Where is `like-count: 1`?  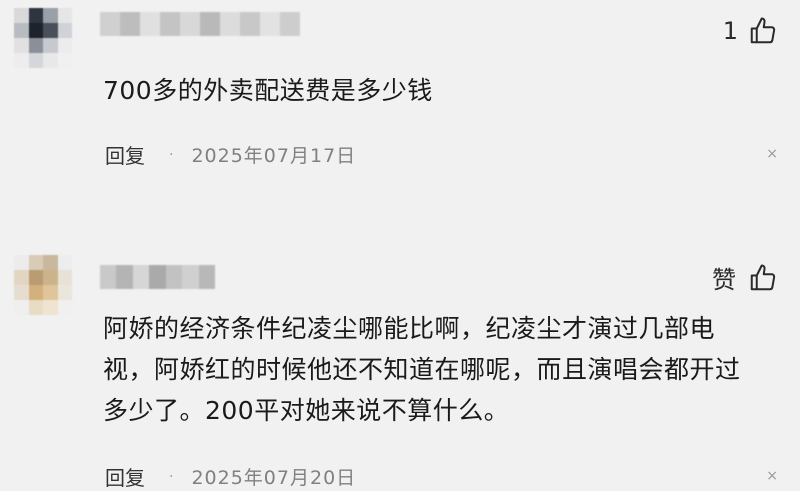
like-count: 1 is located at coordinates (730, 31).